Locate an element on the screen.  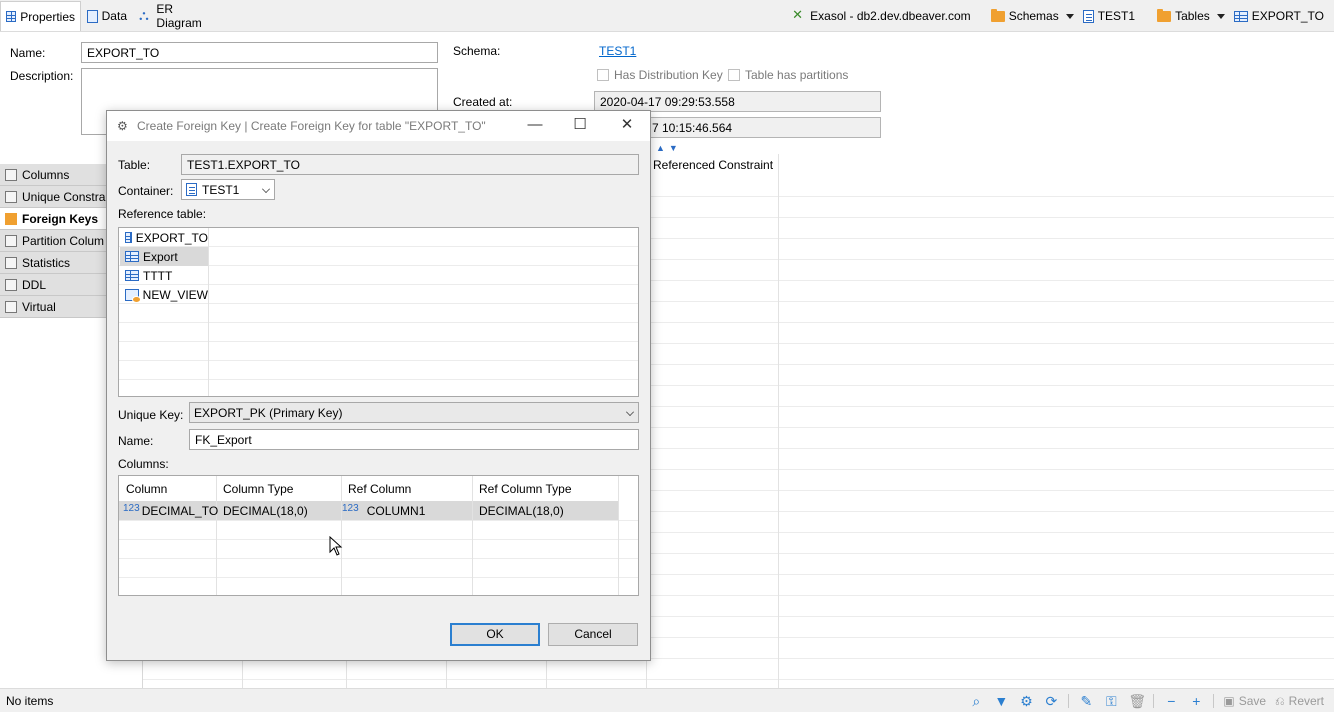
tab-data: Data is located at coordinates (107, 16).